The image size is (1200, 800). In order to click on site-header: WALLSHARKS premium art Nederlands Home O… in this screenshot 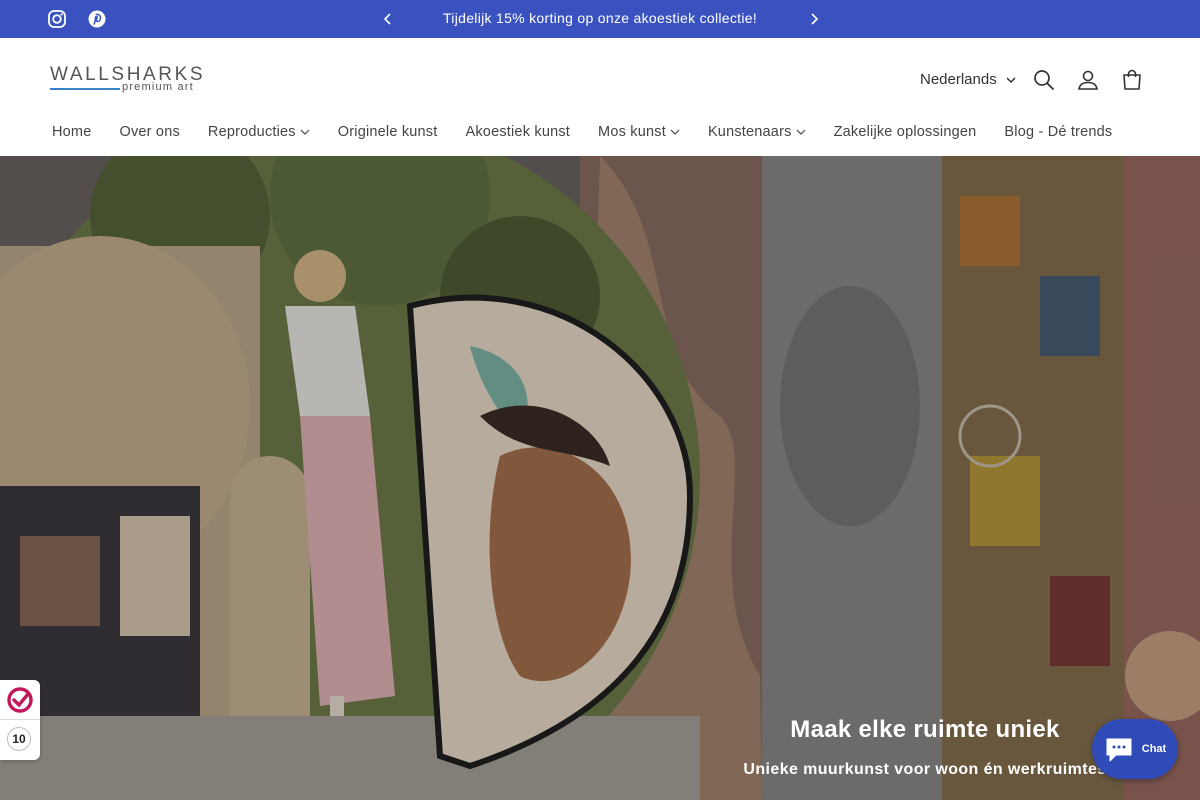, I will do `click(600, 97)`.